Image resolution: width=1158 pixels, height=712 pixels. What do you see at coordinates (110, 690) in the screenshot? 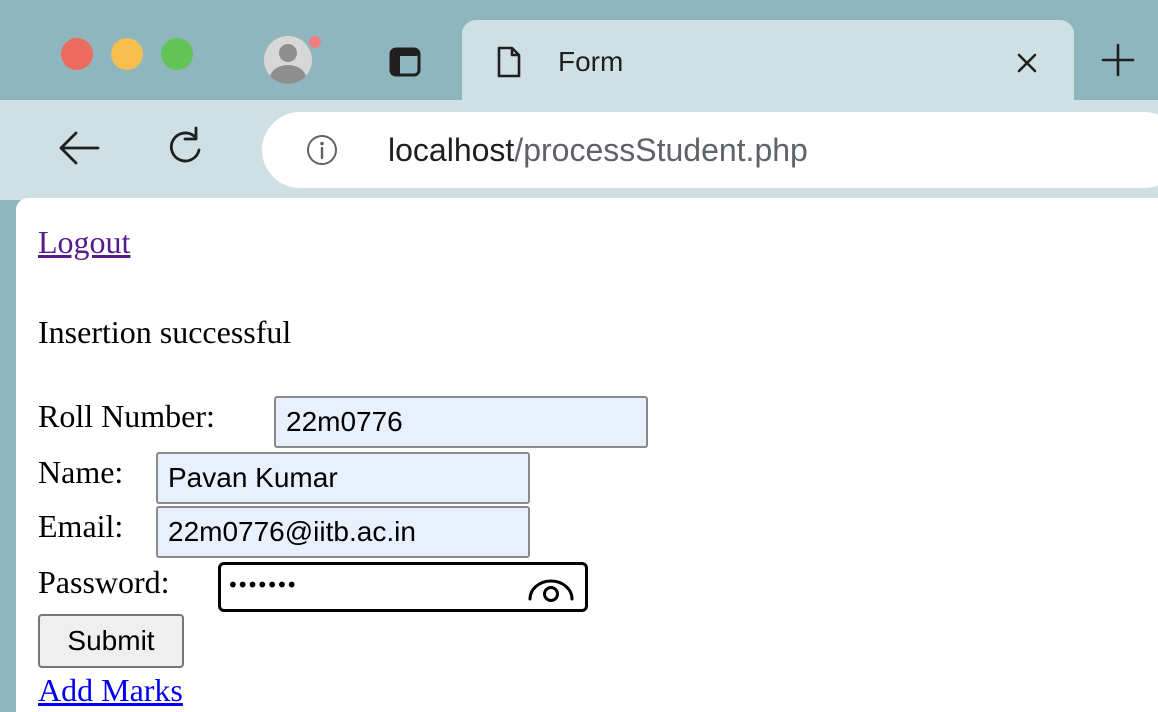
I see `add-marks-link: Add Marks` at bounding box center [110, 690].